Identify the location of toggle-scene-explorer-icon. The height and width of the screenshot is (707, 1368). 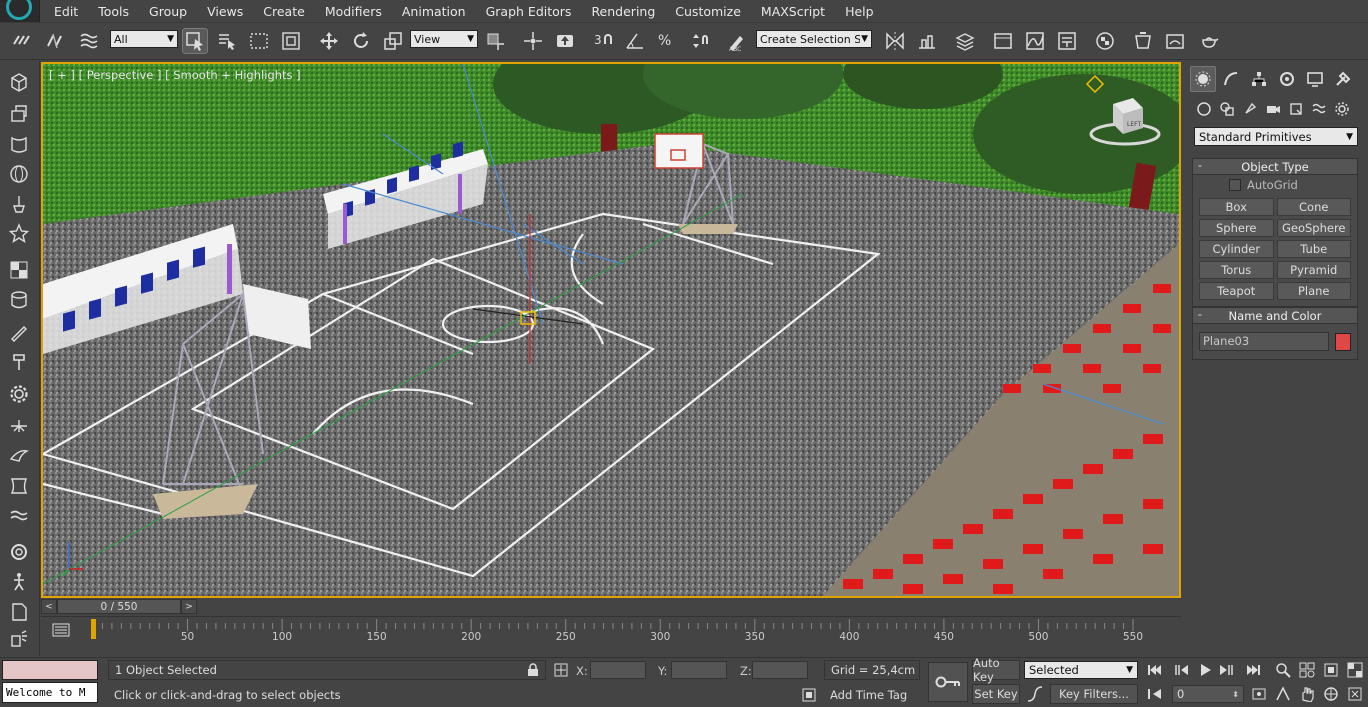
(1003, 41).